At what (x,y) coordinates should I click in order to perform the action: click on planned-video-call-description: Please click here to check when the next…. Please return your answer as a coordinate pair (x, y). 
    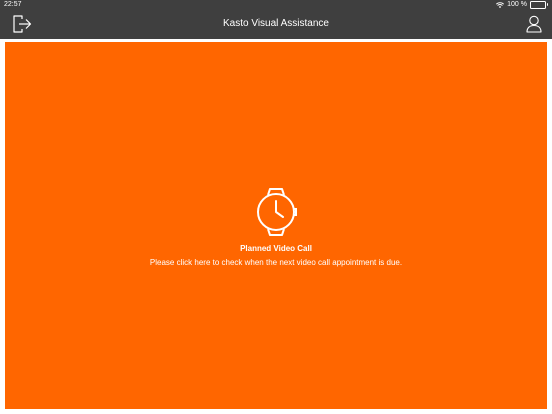
    Looking at the image, I should click on (276, 262).